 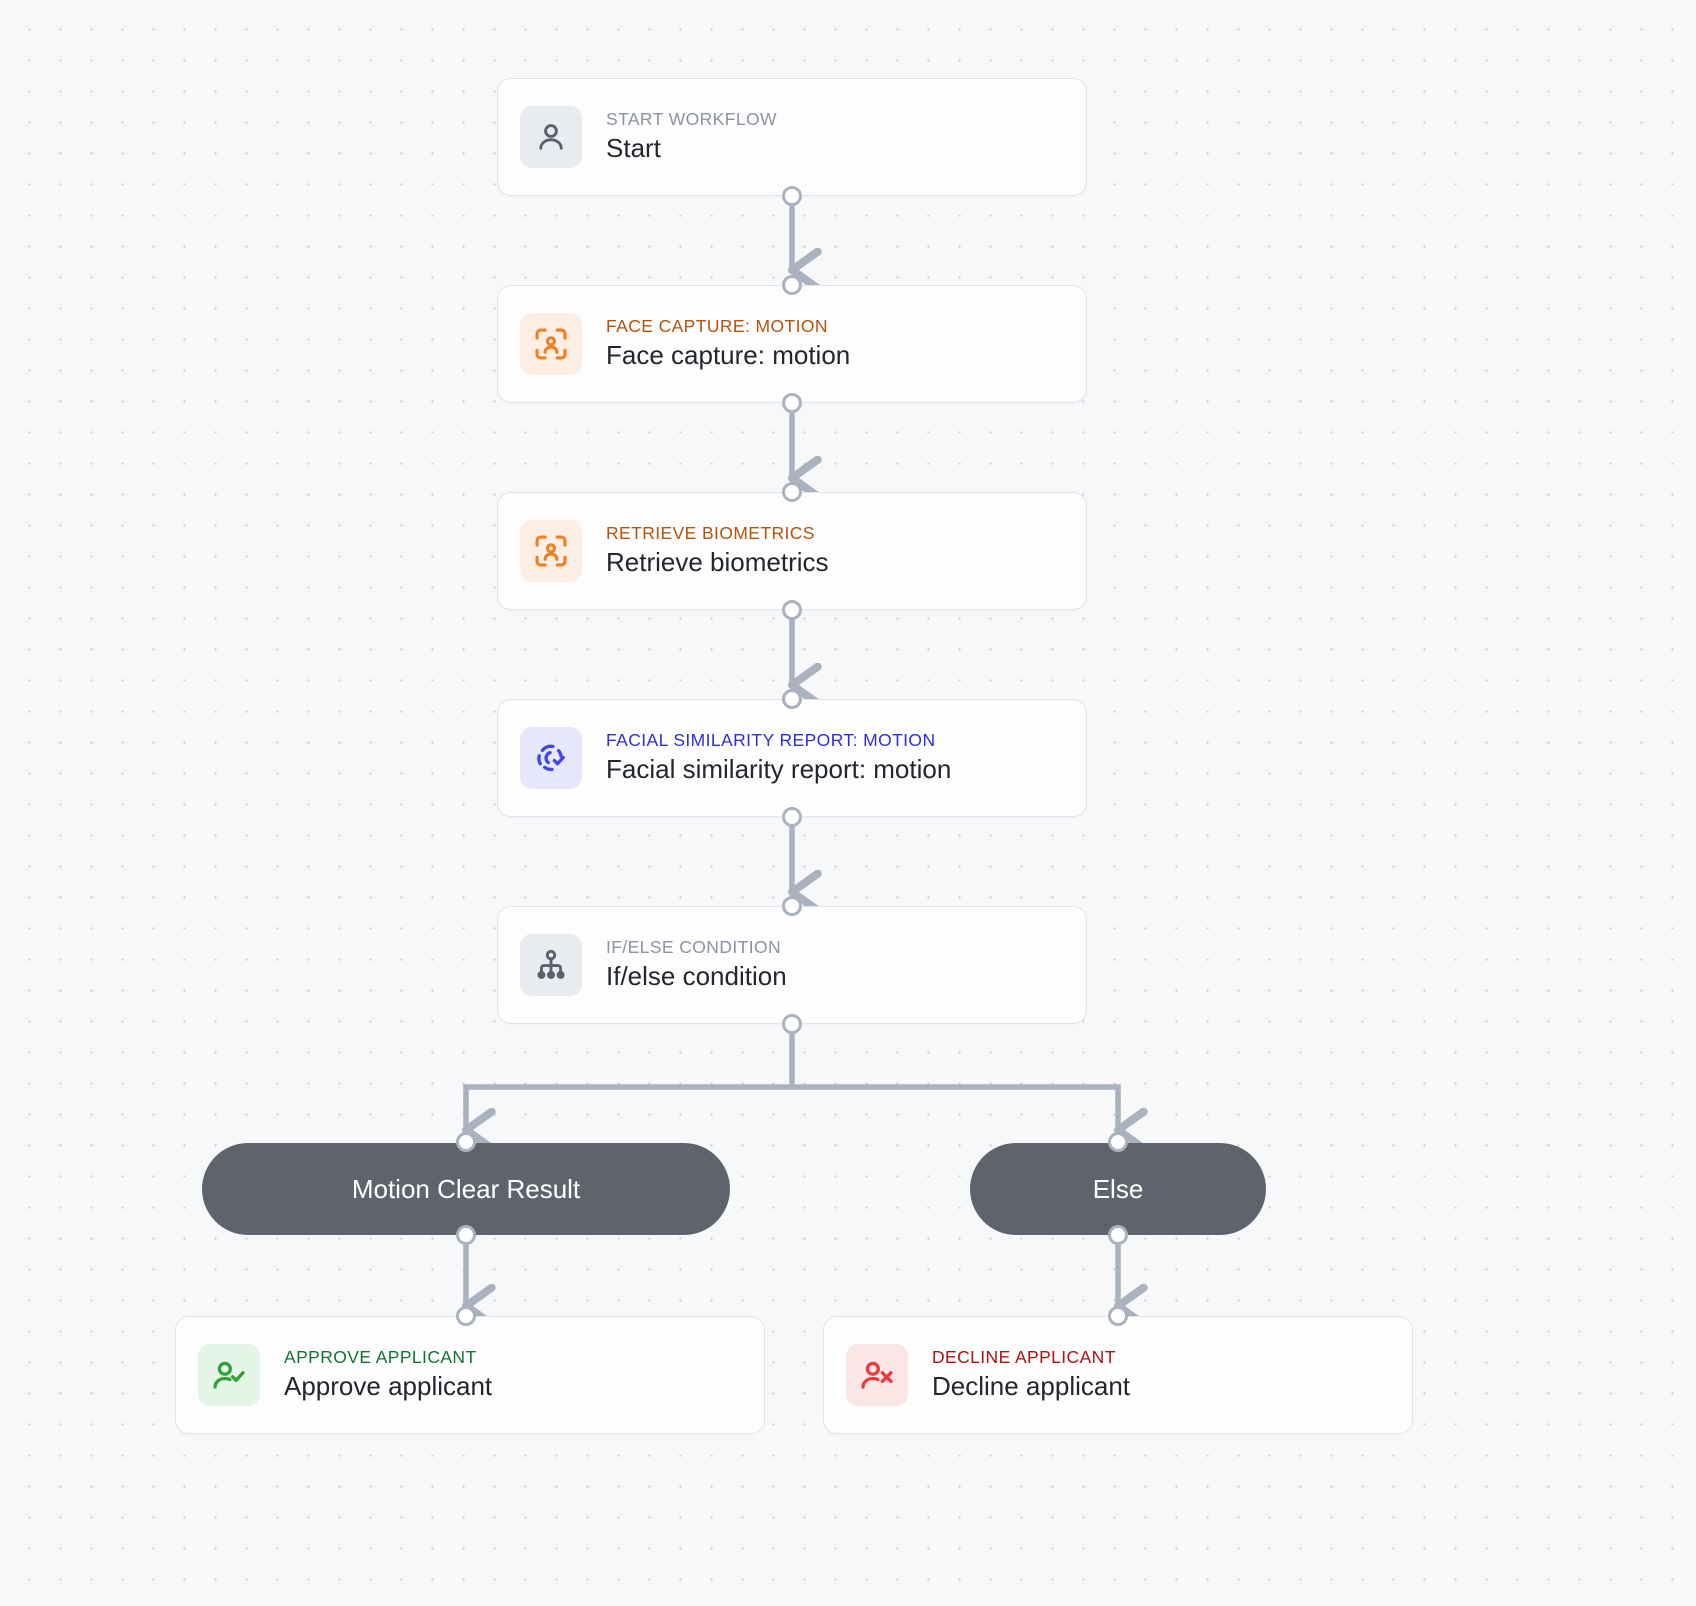 I want to click on node-approve-applicant-title: Approve applicant, so click(x=388, y=1386).